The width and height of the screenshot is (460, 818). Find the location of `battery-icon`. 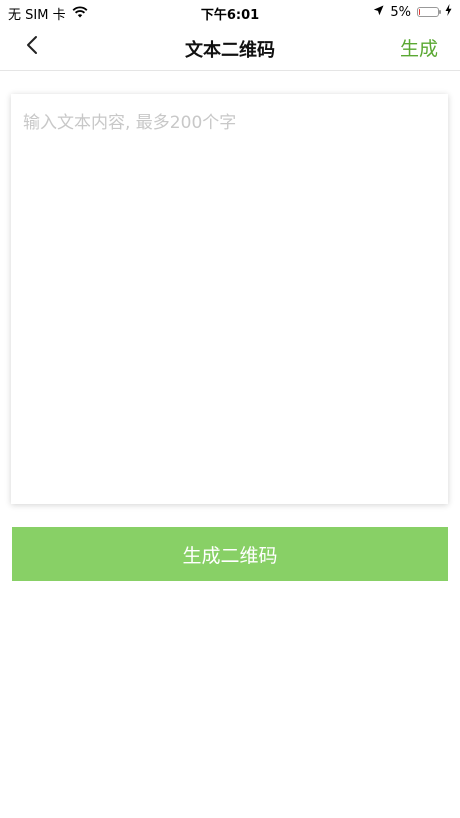

battery-icon is located at coordinates (429, 12).